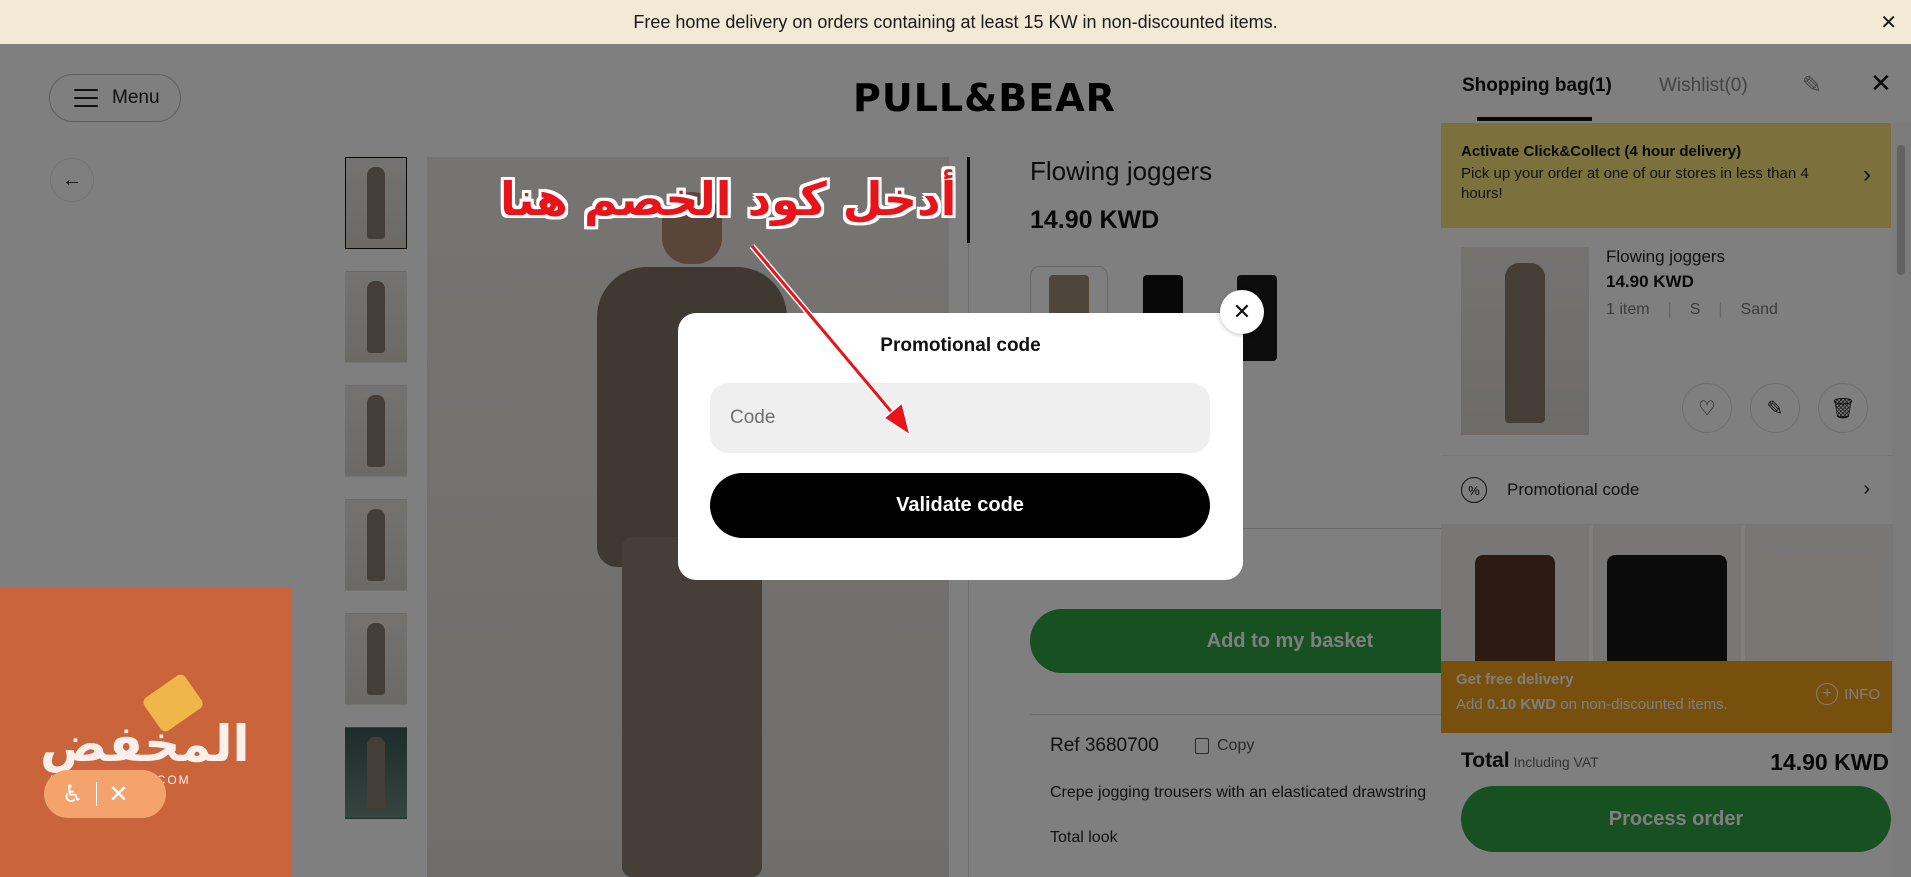  Describe the element at coordinates (728, 199) in the screenshot. I see `annotation-text: أدخل كود الخصم هنا` at that location.